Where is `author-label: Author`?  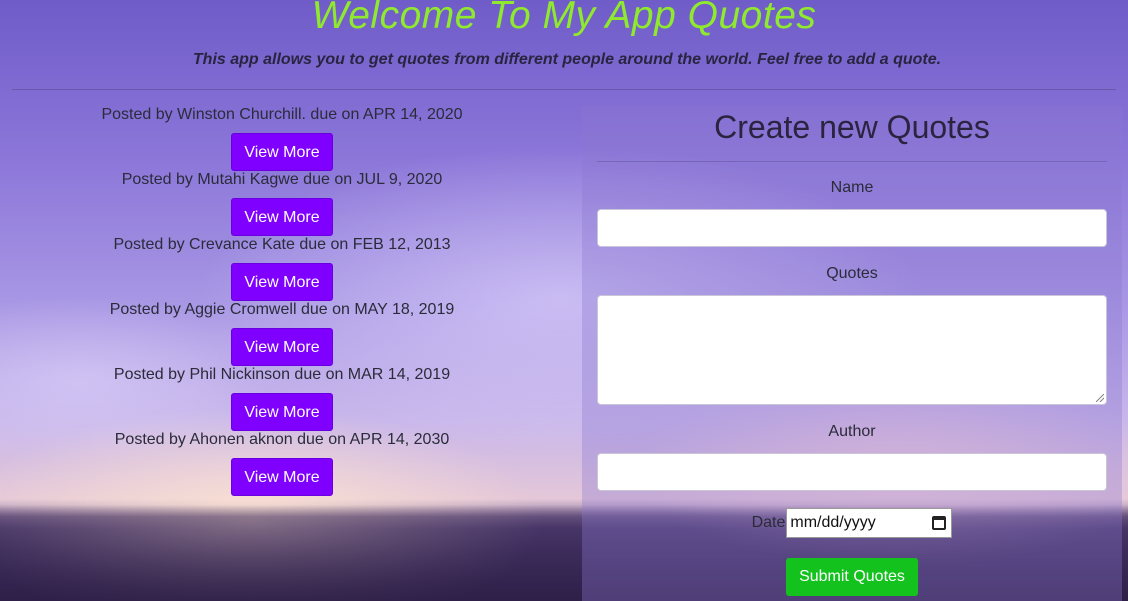
author-label: Author is located at coordinates (852, 431).